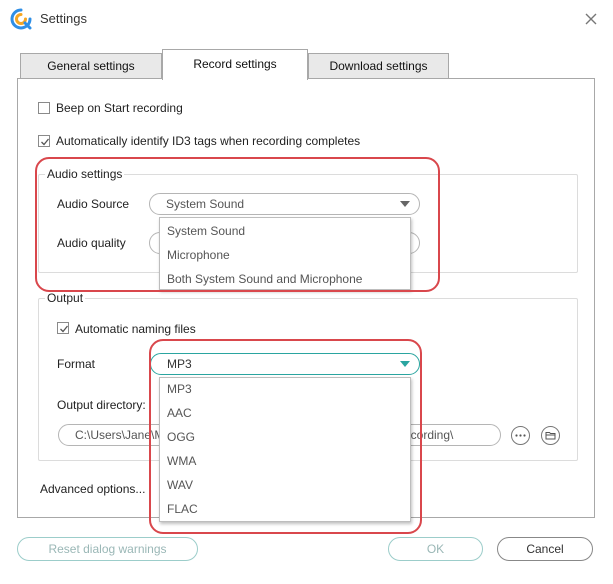 The height and width of the screenshot is (584, 613). I want to click on output-directory-label: Output directory:, so click(101, 405).